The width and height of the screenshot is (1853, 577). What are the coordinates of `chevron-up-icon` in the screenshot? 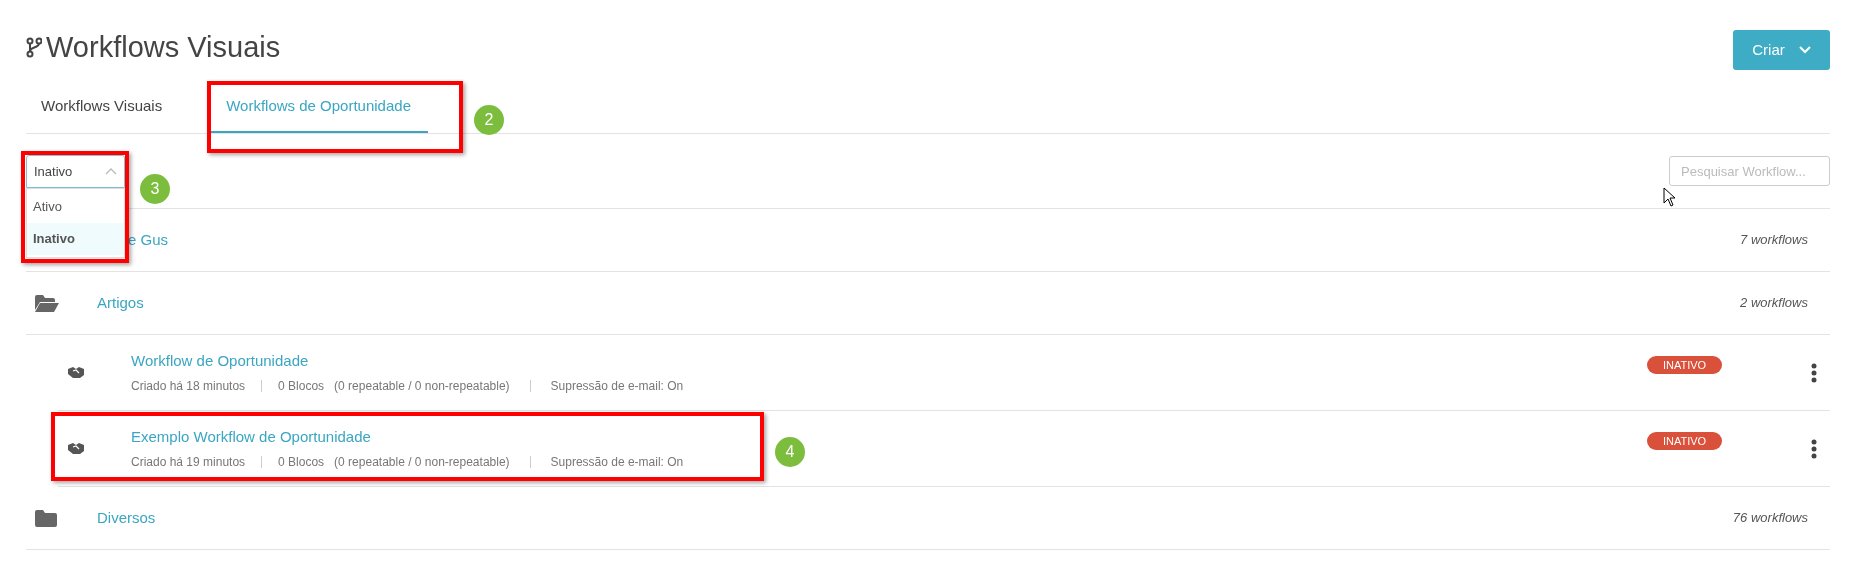 It's located at (111, 171).